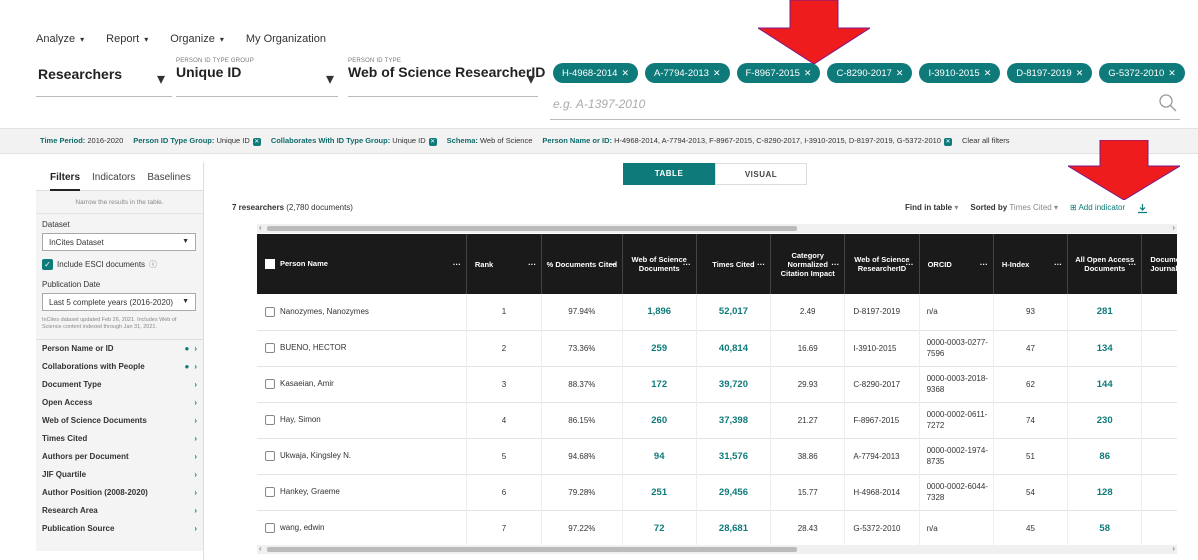 The width and height of the screenshot is (1198, 560). I want to click on cell-all-open-access: 86, so click(1105, 456).